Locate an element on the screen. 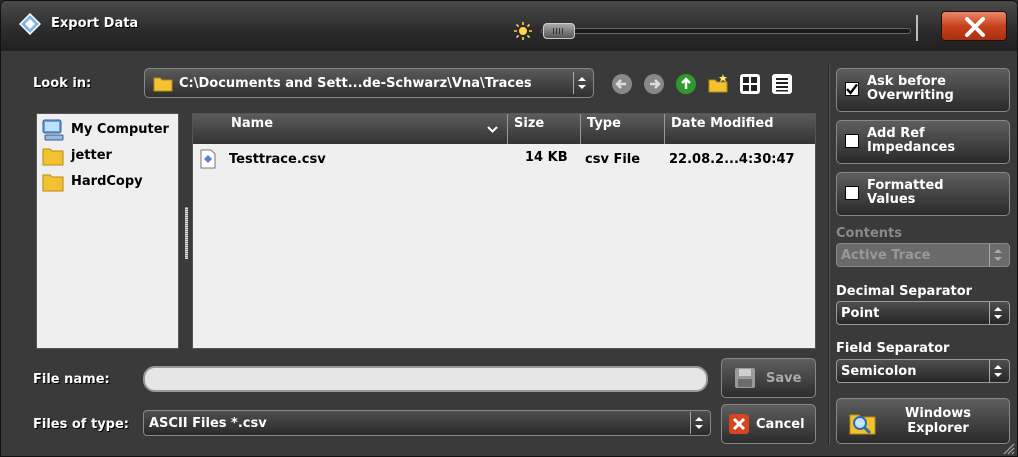 The height and width of the screenshot is (457, 1018). file-name-cell: Testtrace.csv is located at coordinates (277, 159).